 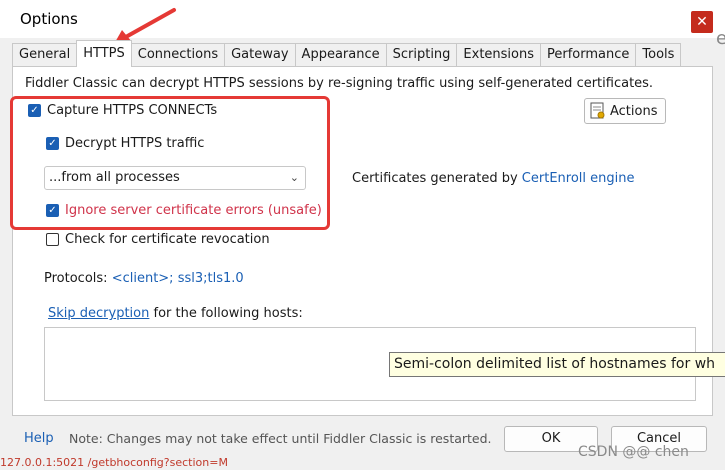 I want to click on tab-extensions: Extensions, so click(x=499, y=54).